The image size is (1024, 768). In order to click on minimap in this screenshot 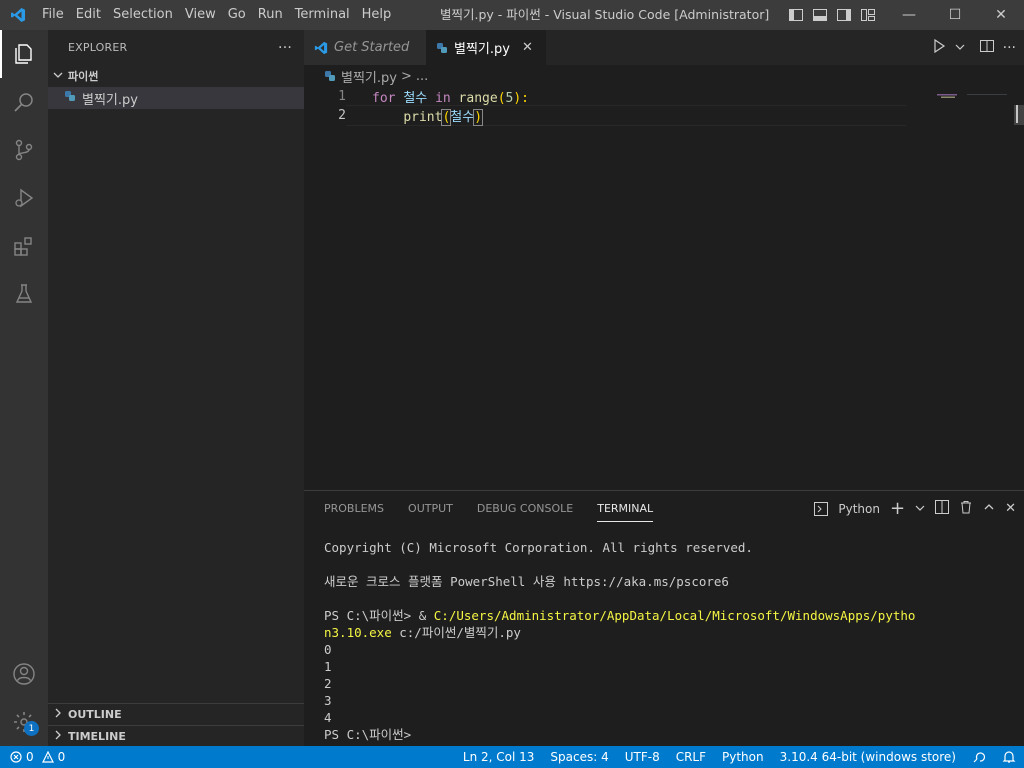, I will do `click(972, 92)`.